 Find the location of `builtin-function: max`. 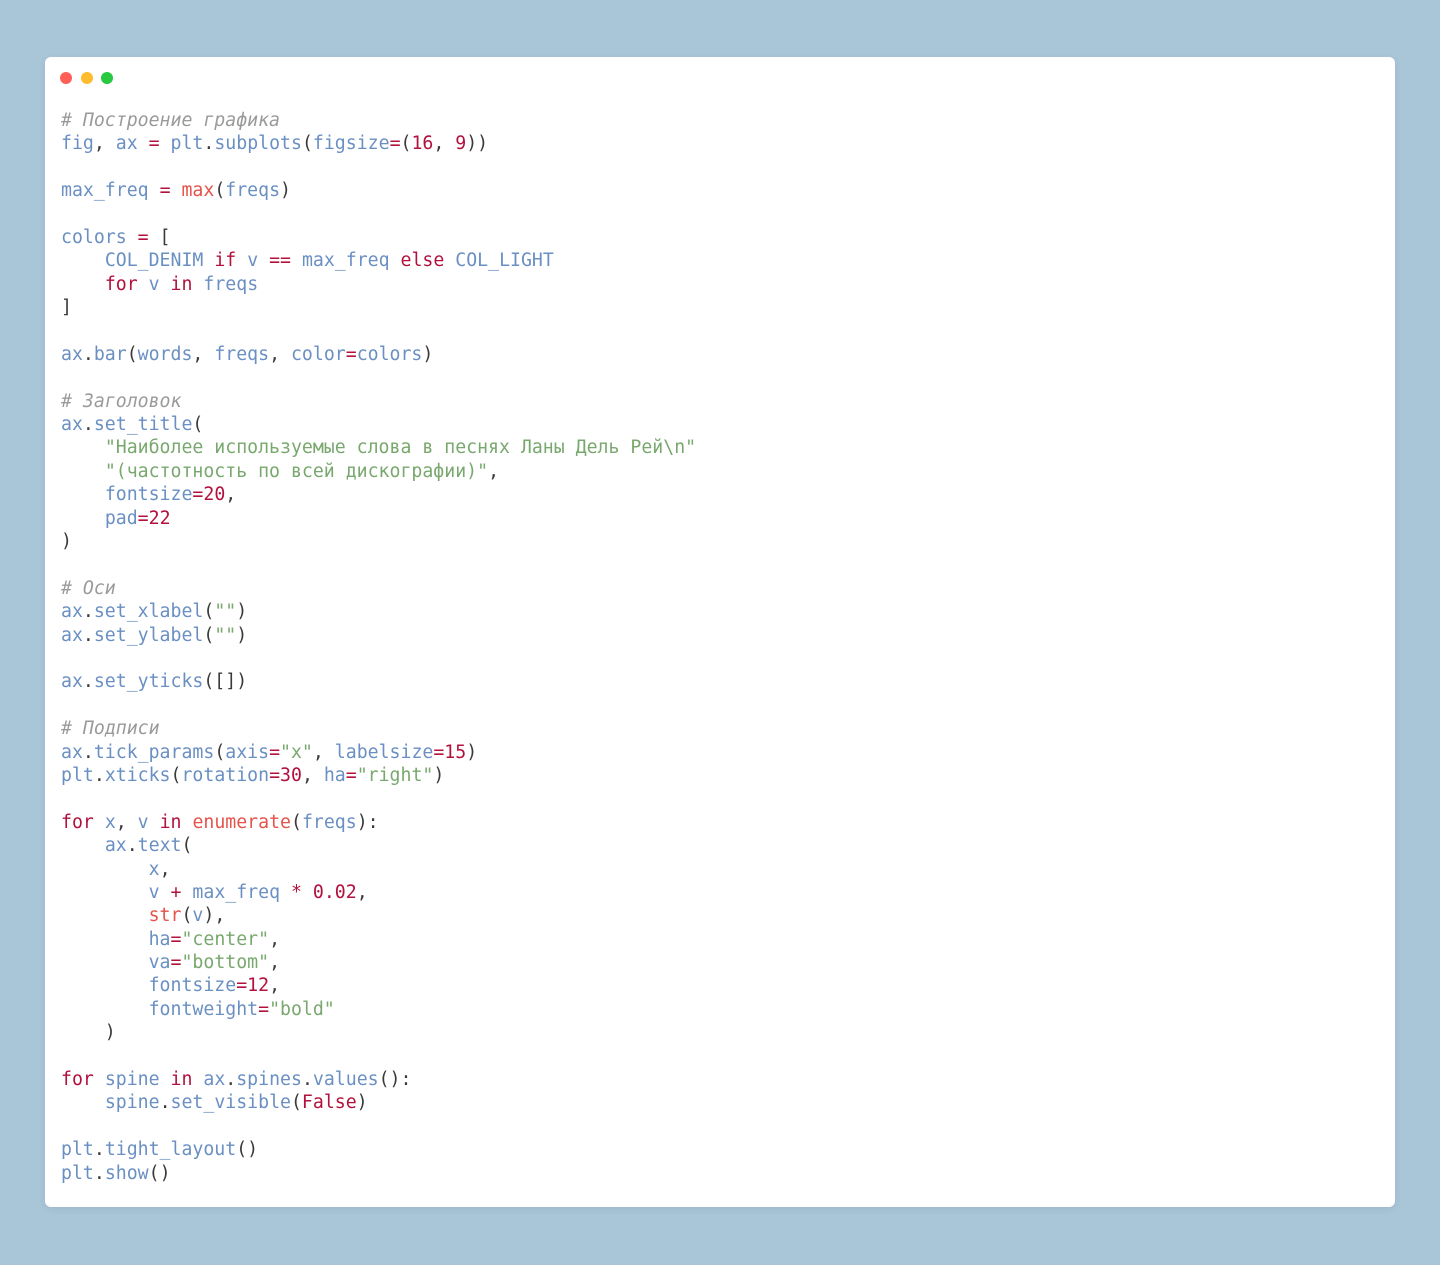

builtin-function: max is located at coordinates (198, 191).